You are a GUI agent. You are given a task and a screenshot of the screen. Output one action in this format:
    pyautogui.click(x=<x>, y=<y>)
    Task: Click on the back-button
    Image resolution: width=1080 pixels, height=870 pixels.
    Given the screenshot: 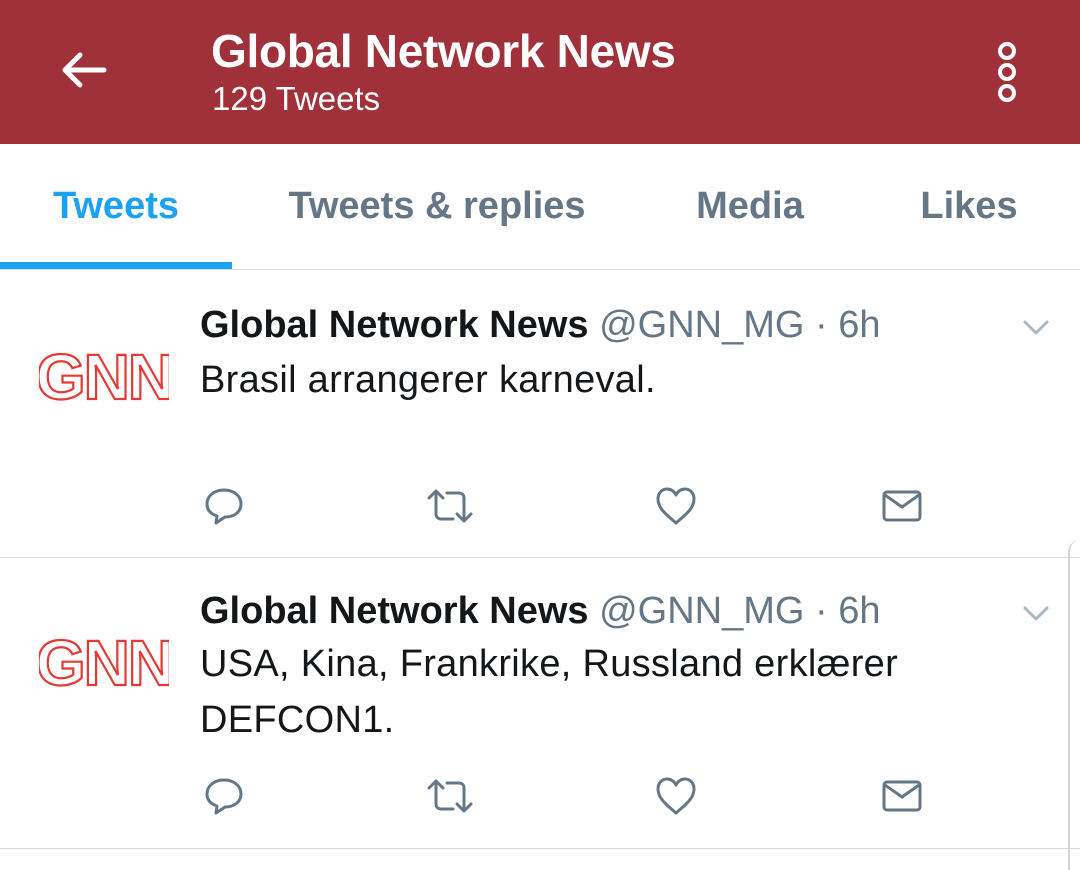 What is the action you would take?
    pyautogui.click(x=84, y=70)
    